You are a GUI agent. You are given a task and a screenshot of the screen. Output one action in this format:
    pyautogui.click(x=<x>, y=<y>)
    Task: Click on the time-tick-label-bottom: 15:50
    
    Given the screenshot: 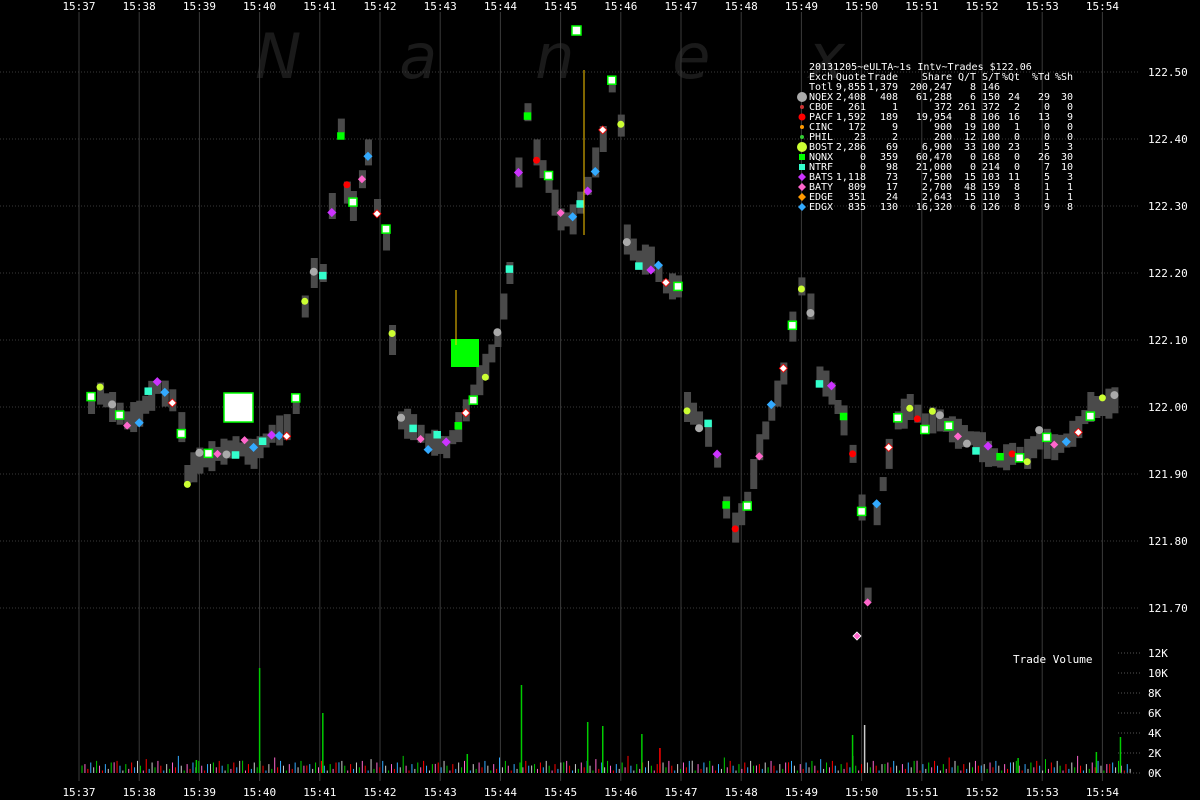 What is the action you would take?
    pyautogui.click(x=861, y=792)
    